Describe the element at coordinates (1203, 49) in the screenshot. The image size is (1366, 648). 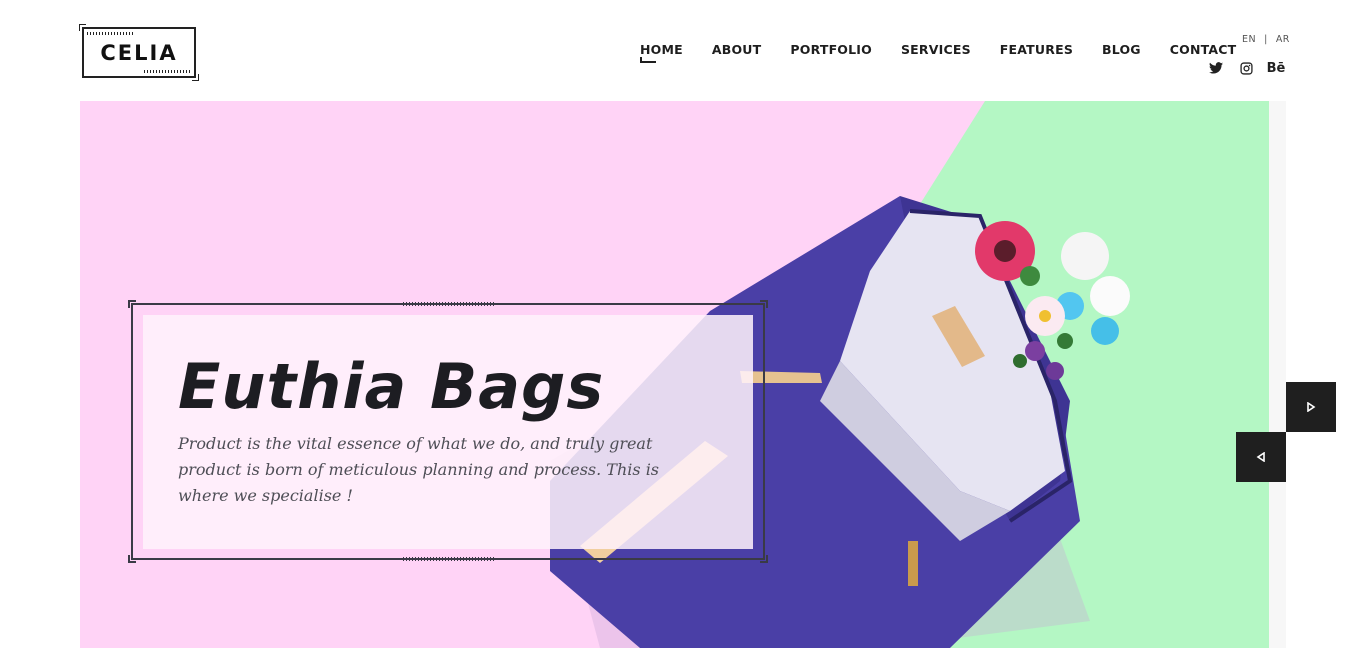
I see `nav-item-contact: CONTACT` at that location.